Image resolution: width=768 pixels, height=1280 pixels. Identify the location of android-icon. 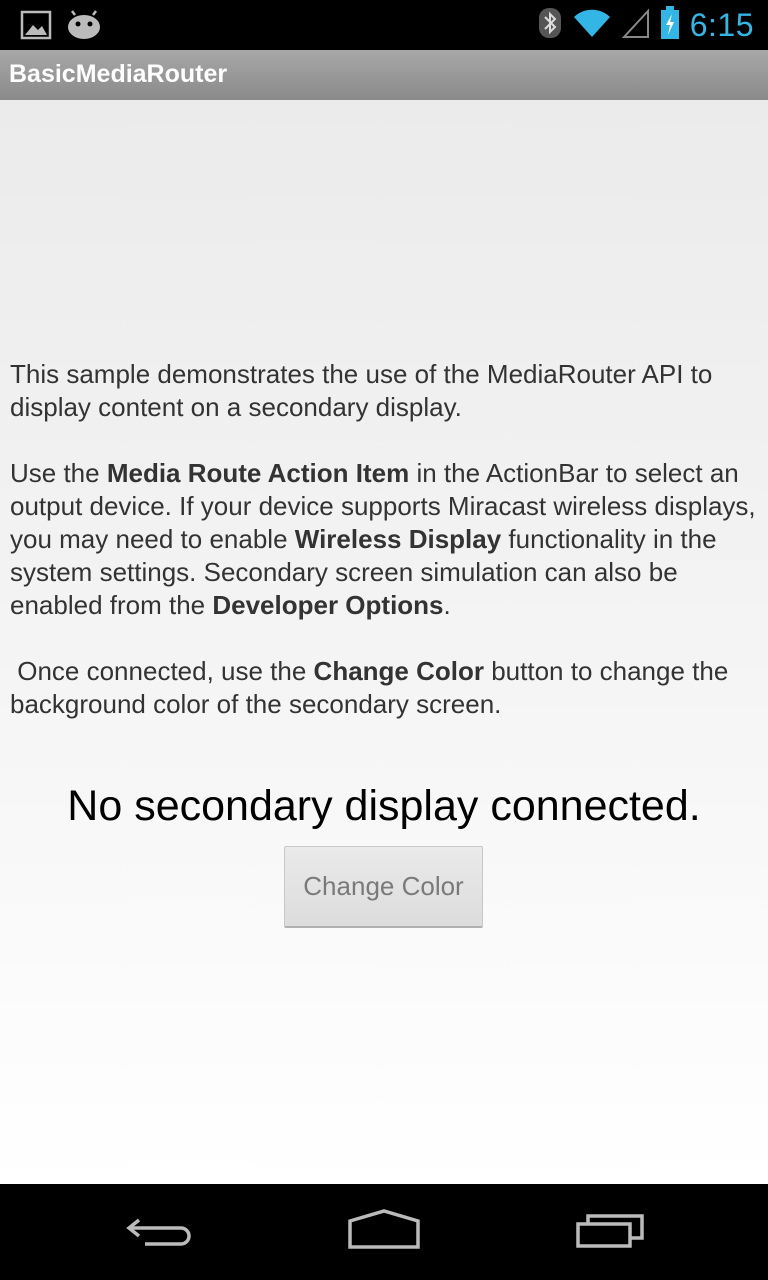
(84, 27).